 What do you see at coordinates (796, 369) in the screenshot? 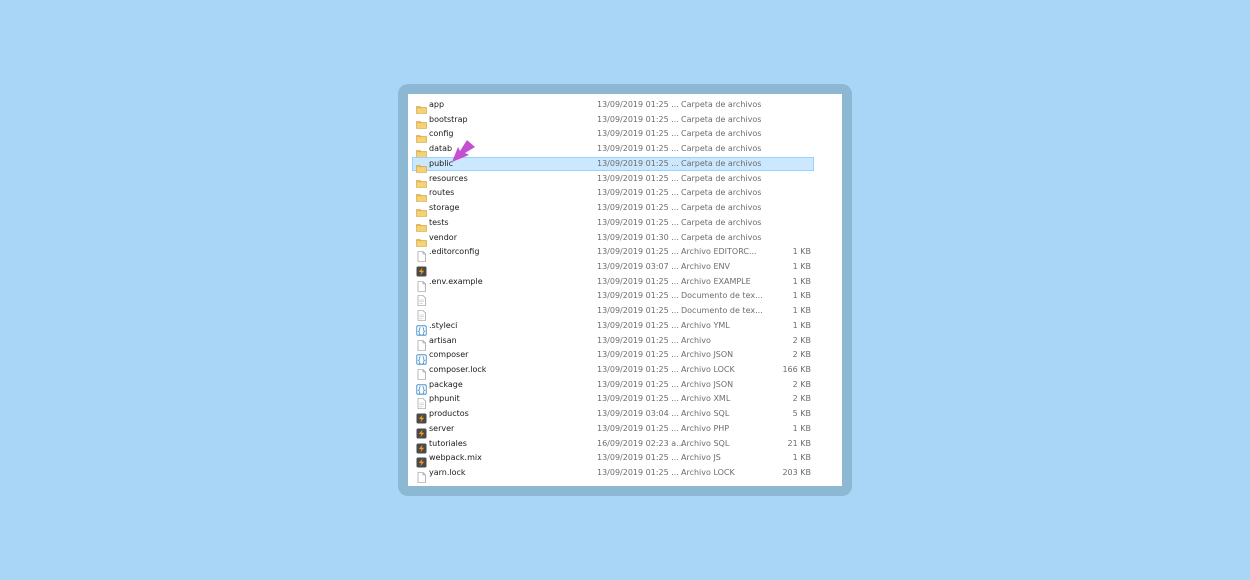
I see `file-size: 166 KB` at bounding box center [796, 369].